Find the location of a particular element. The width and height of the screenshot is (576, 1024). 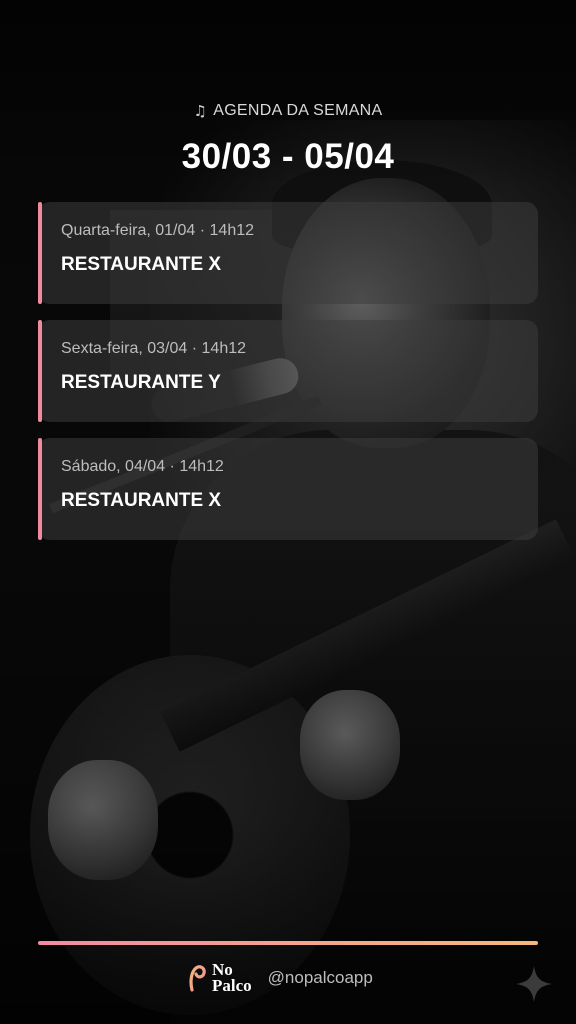

nopalco-logo-icon is located at coordinates (198, 978).